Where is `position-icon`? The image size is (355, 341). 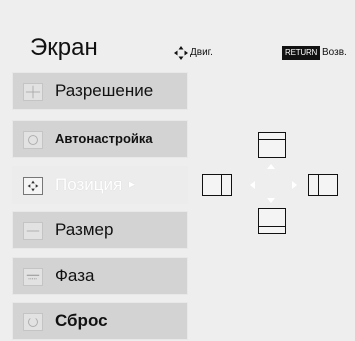
position-icon is located at coordinates (33, 186).